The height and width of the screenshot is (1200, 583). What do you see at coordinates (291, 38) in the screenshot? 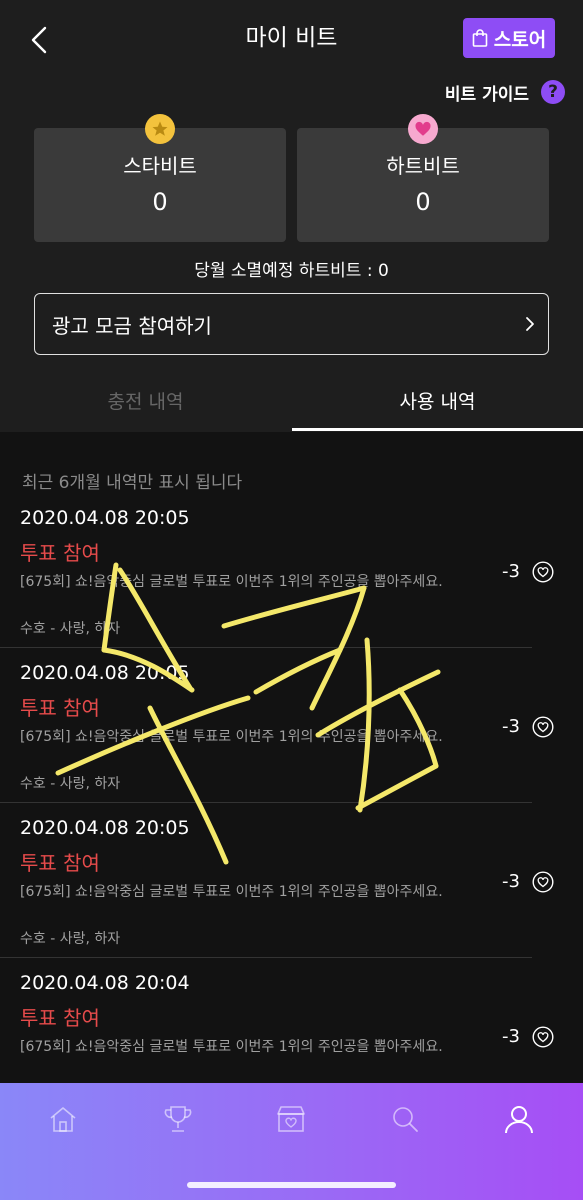
I see `header: 마이 비트 스토어` at bounding box center [291, 38].